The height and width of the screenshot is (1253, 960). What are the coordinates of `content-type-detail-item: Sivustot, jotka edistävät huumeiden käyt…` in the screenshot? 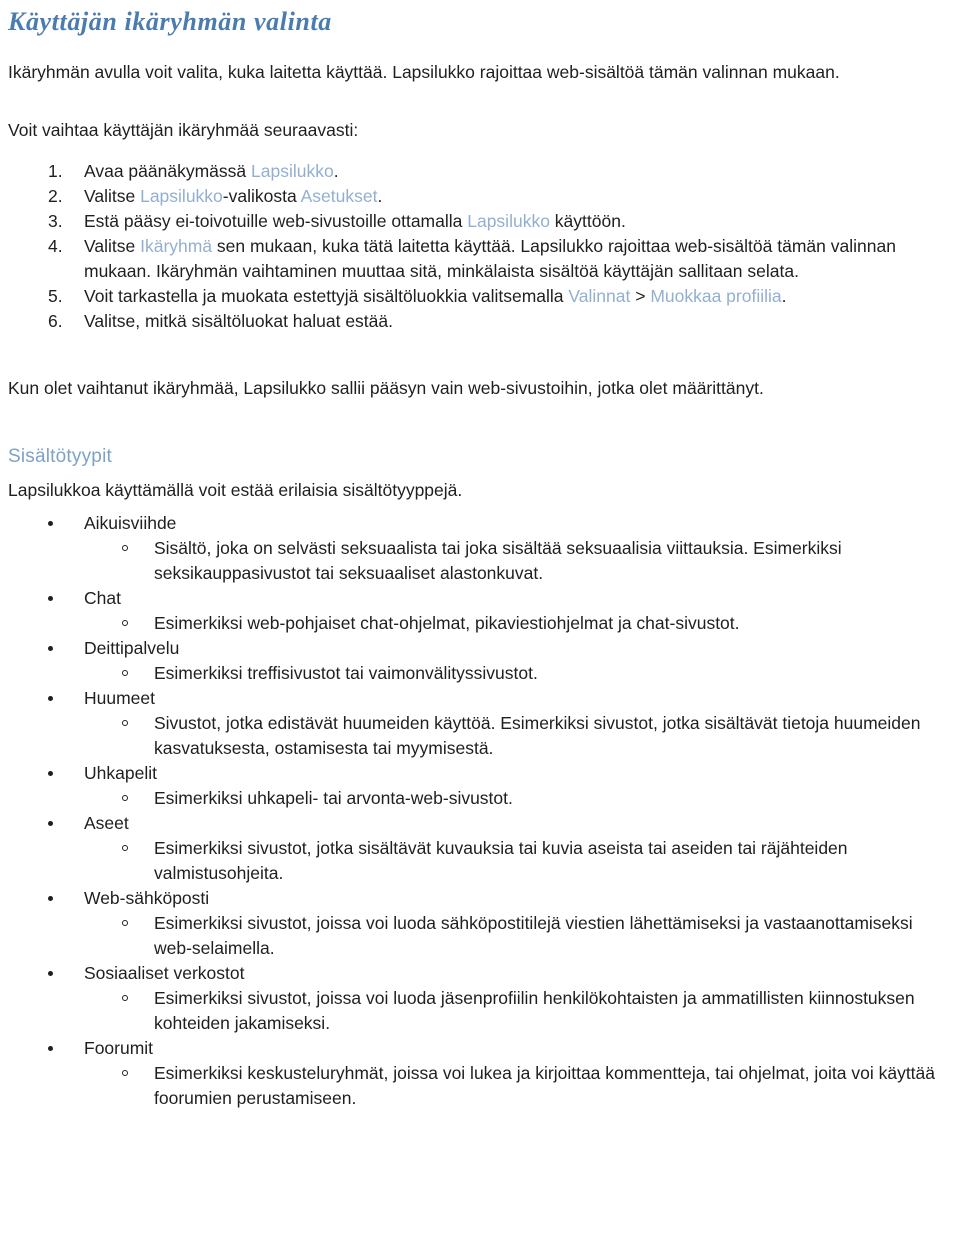 It's located at (513, 736).